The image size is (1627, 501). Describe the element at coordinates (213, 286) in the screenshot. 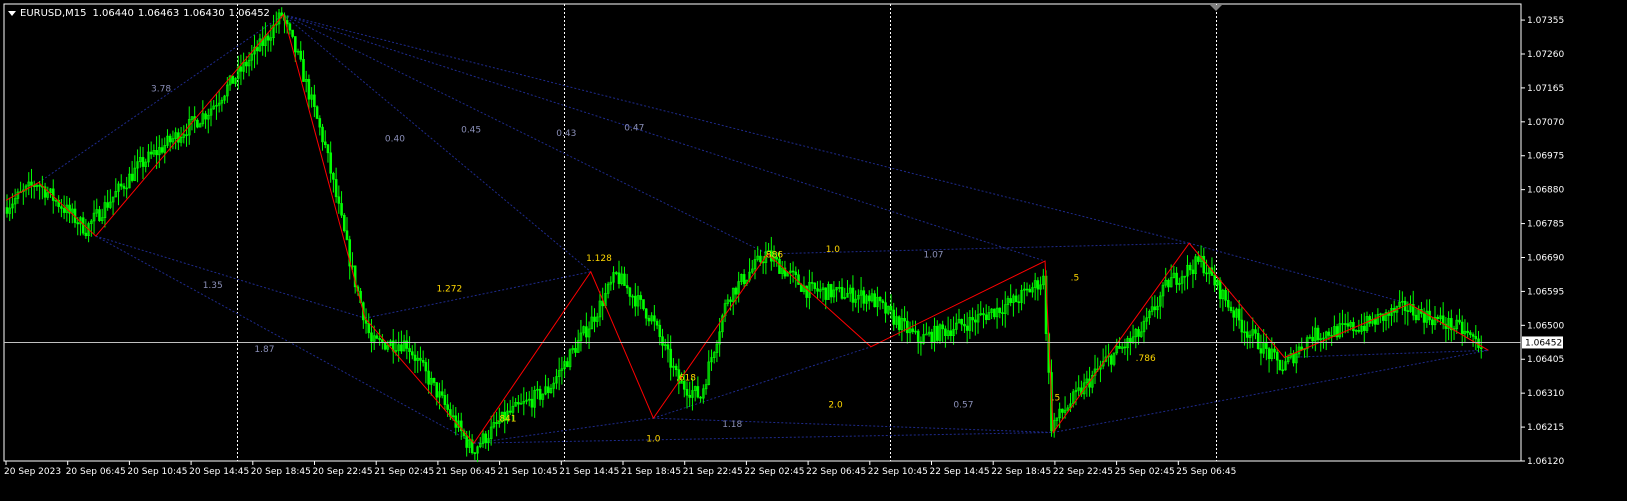

I see `pattern-ratio-label: 1.35` at that location.